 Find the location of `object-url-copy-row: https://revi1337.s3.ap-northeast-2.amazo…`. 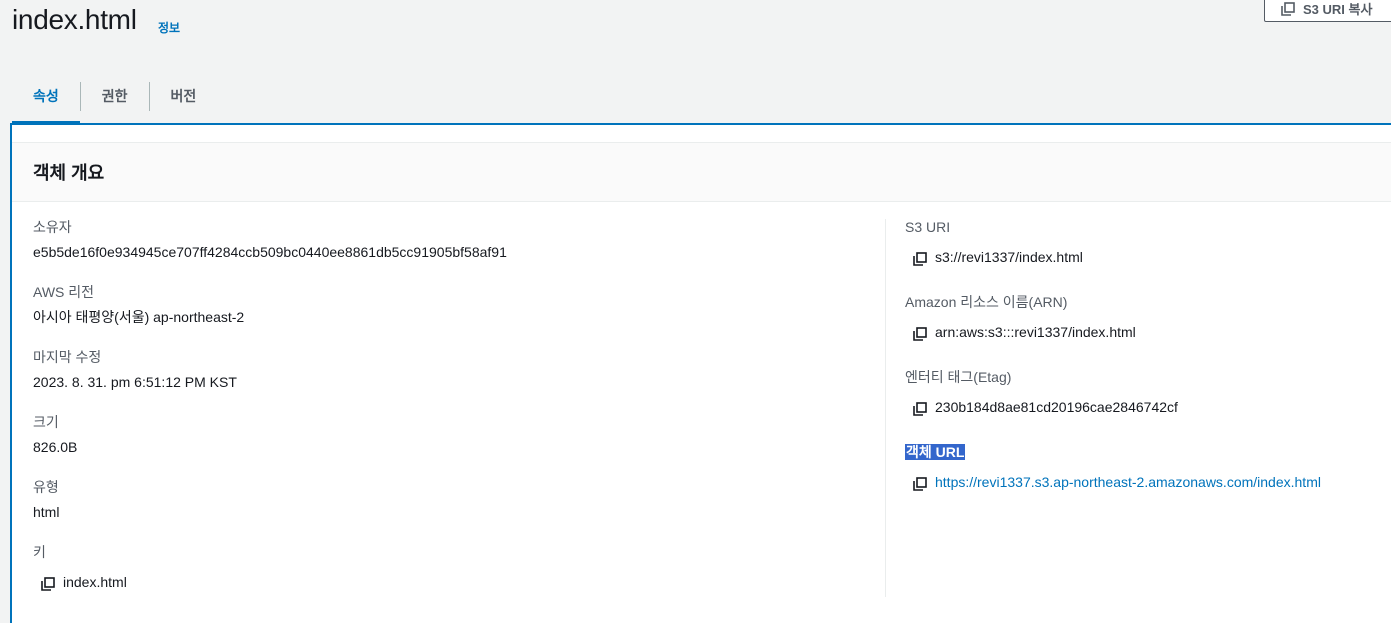

object-url-copy-row: https://revi1337.s3.ap-northeast-2.amazo… is located at coordinates (1117, 482).